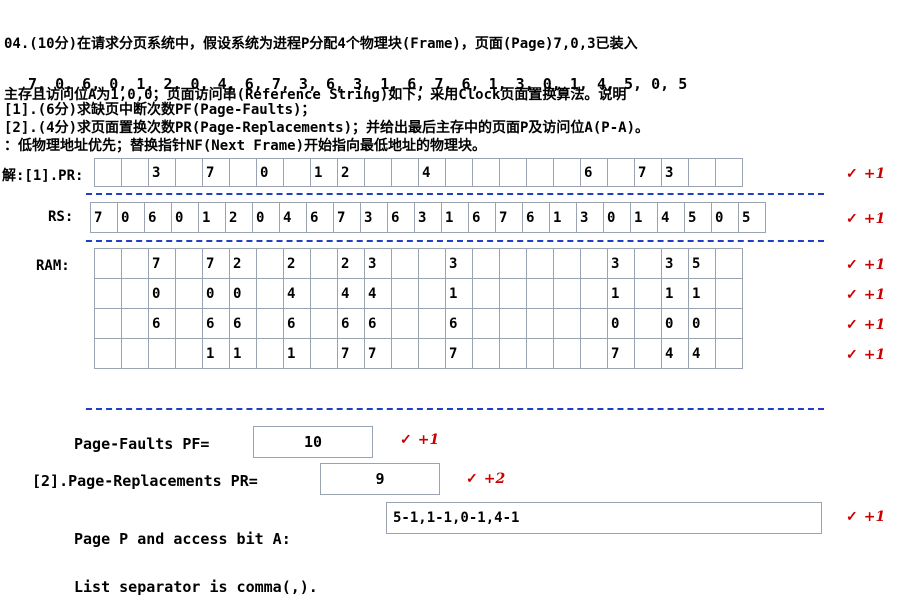 Image resolution: width=900 pixels, height=611 pixels. What do you see at coordinates (324, 172) in the screenshot?
I see `pr-cell: 1` at bounding box center [324, 172].